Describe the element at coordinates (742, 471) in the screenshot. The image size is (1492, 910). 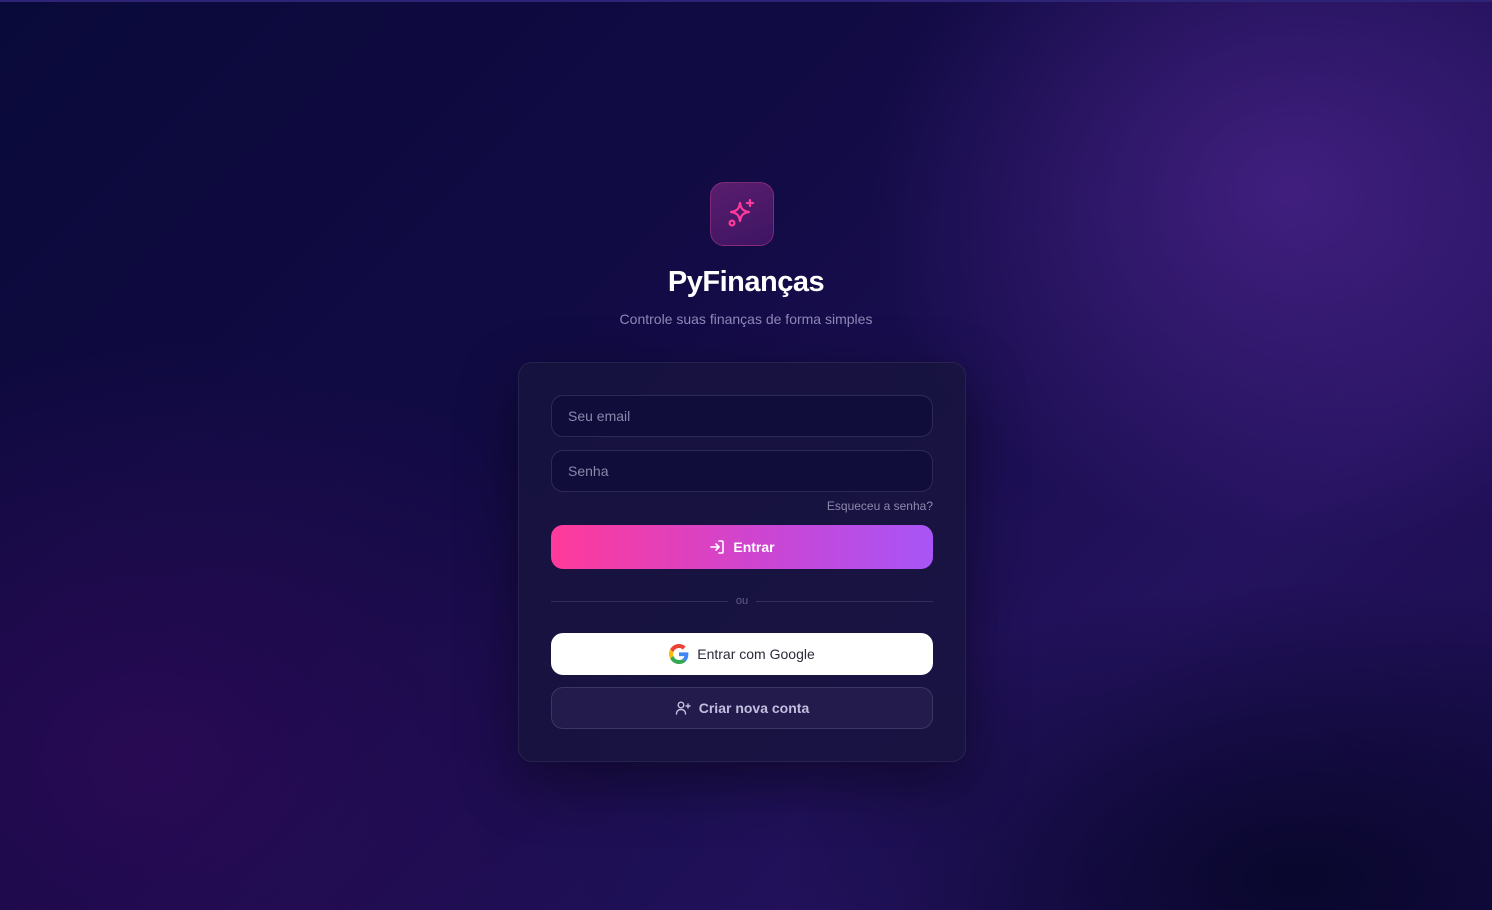
I see `password-input` at that location.